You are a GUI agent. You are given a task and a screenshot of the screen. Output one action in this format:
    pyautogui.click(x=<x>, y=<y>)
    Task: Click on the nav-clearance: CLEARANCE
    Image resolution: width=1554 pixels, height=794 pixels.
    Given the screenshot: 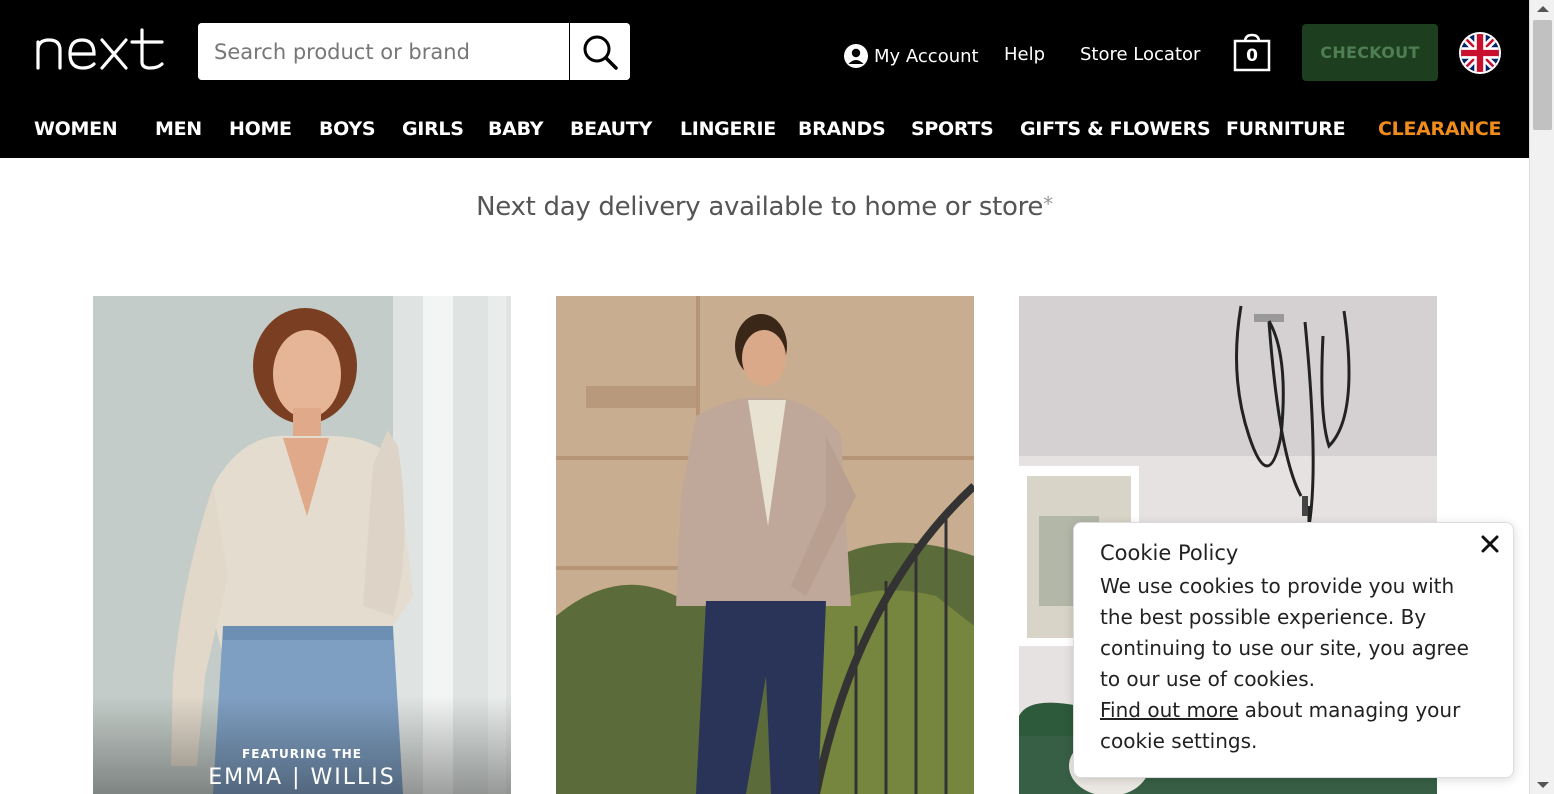 What is the action you would take?
    pyautogui.click(x=1440, y=129)
    